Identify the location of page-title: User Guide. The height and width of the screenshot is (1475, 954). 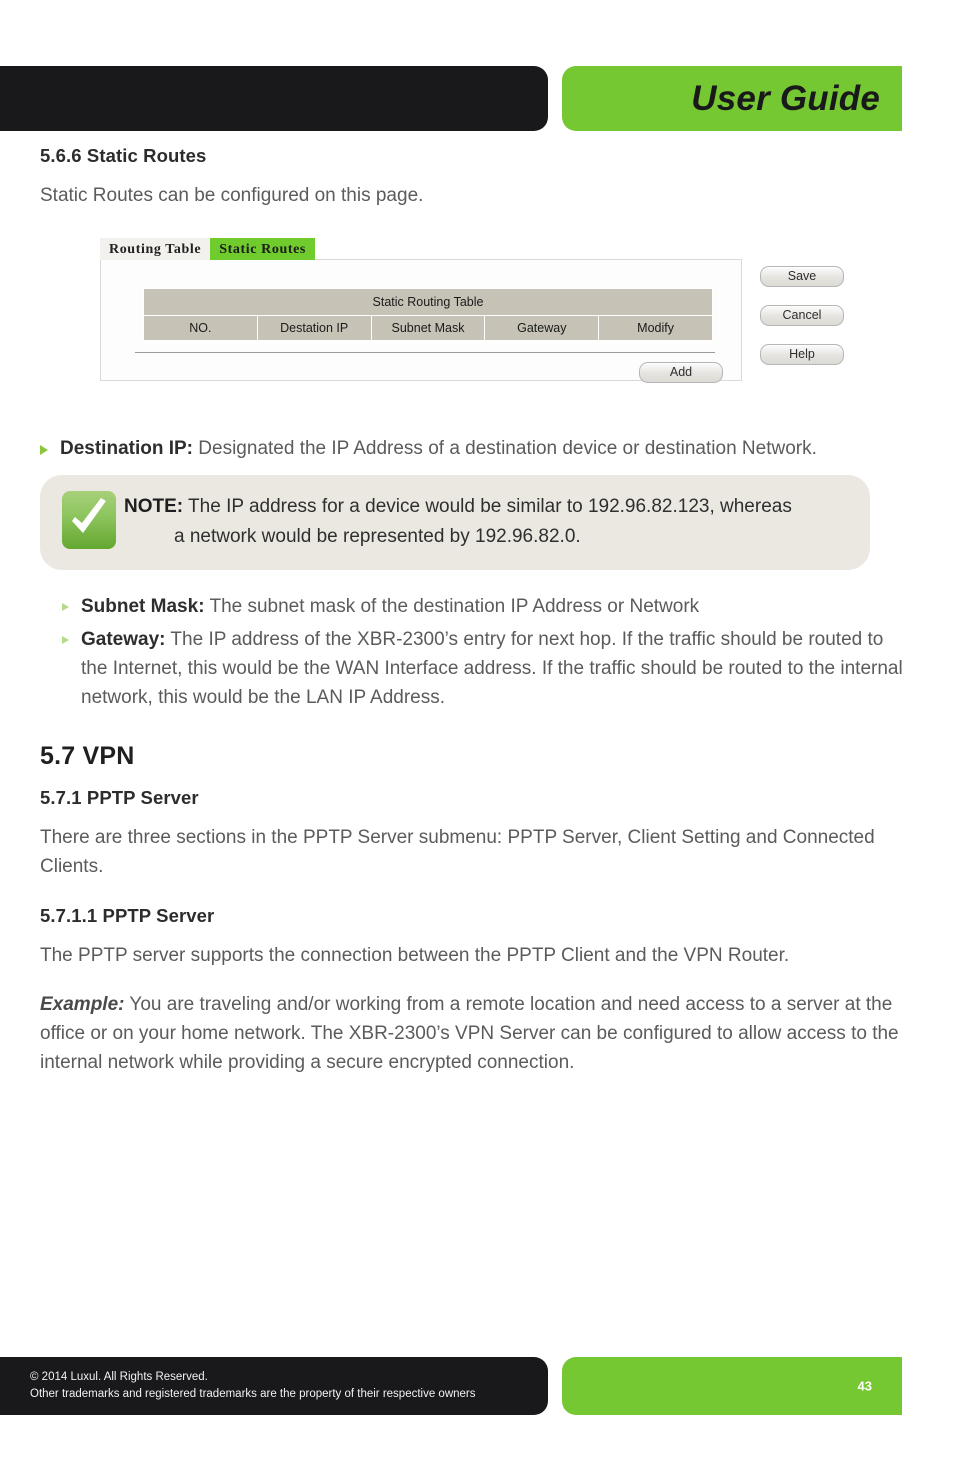
(785, 98).